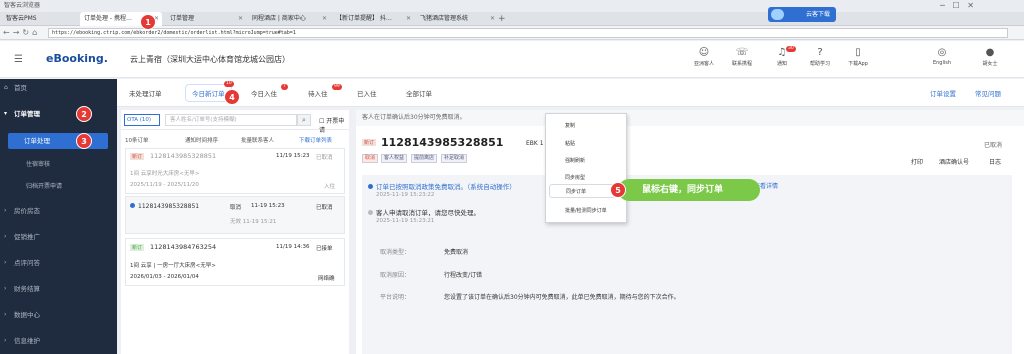  Describe the element at coordinates (791, 49) in the screenshot. I see `notice-badge: 30` at that location.